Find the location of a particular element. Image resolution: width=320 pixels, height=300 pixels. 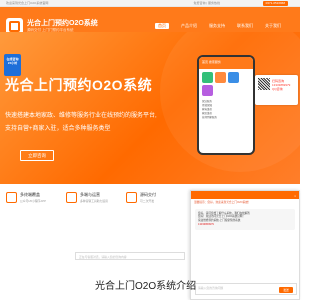

chat-tip: 温馨提示：您好，欢迎来到光合上门O2O系统！ is located at coordinates (222, 202).